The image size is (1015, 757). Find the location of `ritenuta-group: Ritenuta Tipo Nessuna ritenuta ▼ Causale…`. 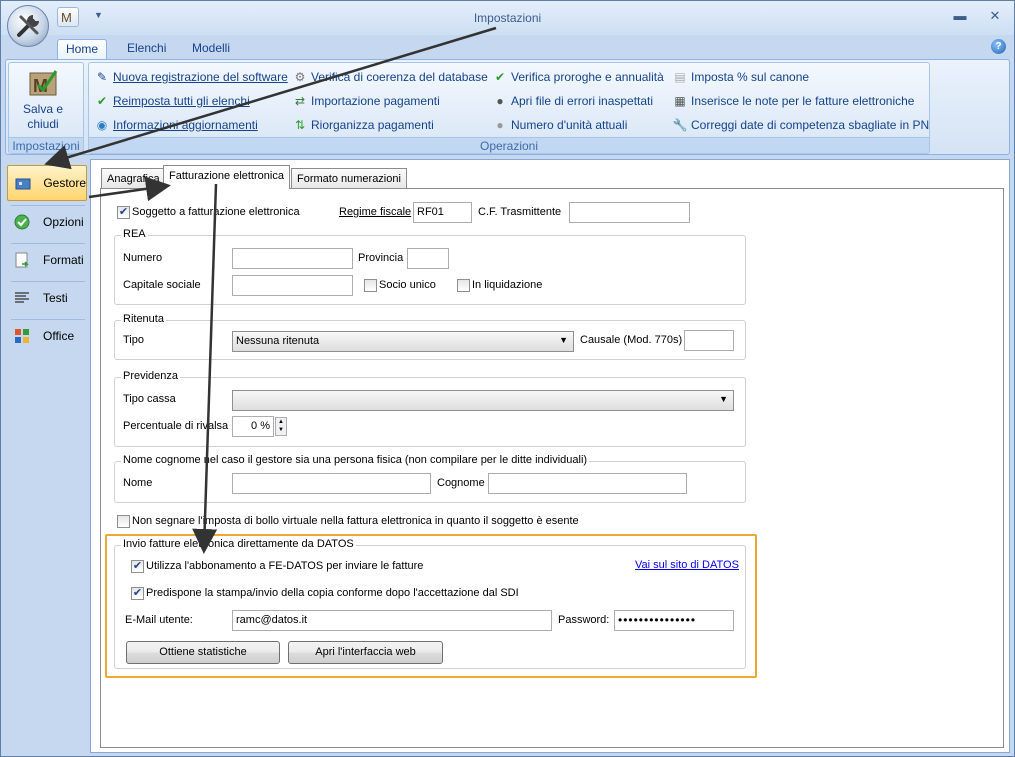

ritenuta-group: Ritenuta Tipo Nessuna ritenuta ▼ Causale… is located at coordinates (430, 336).